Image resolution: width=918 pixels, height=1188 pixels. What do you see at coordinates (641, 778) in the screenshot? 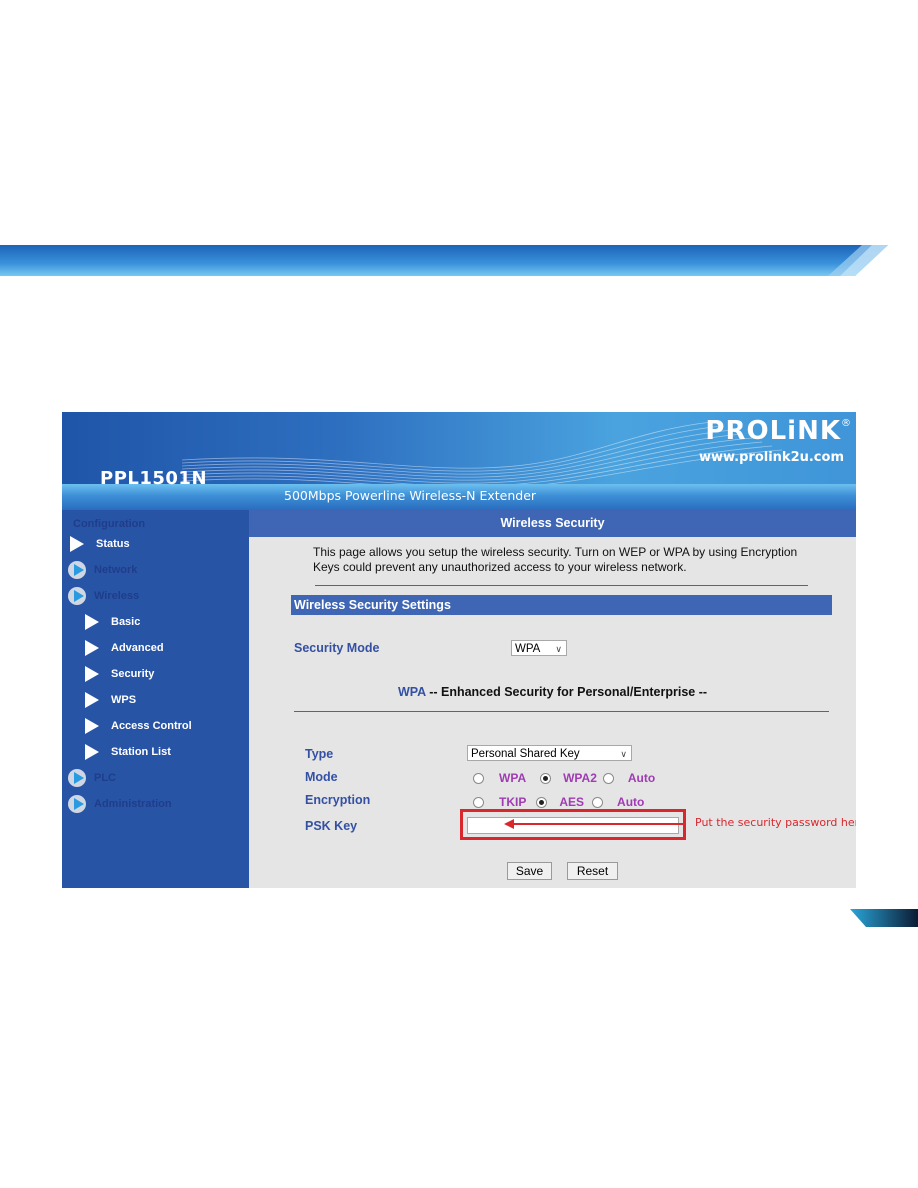
I see `mode-option-label: Auto` at bounding box center [641, 778].